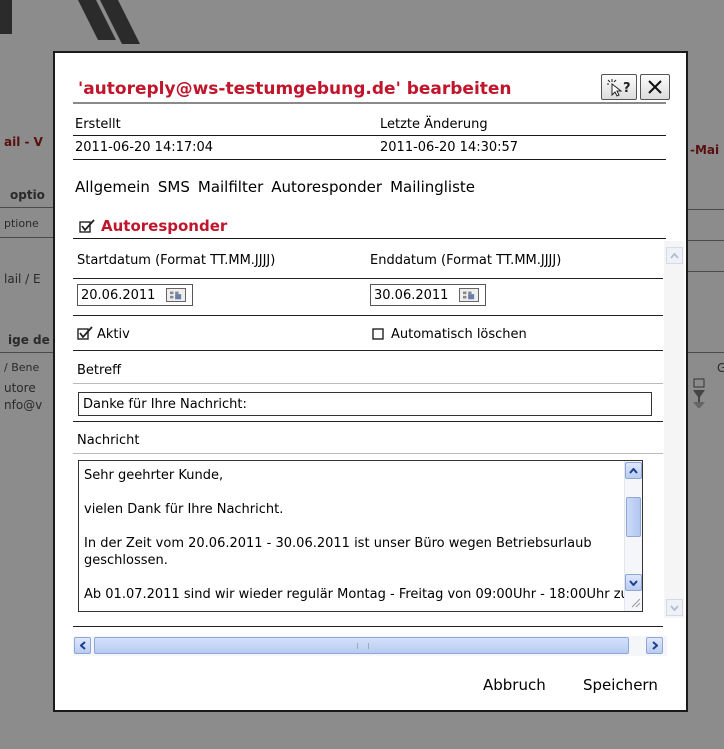 The width and height of the screenshot is (724, 749). I want to click on modified-value: 2011-06-20 14:30:57, so click(449, 147).